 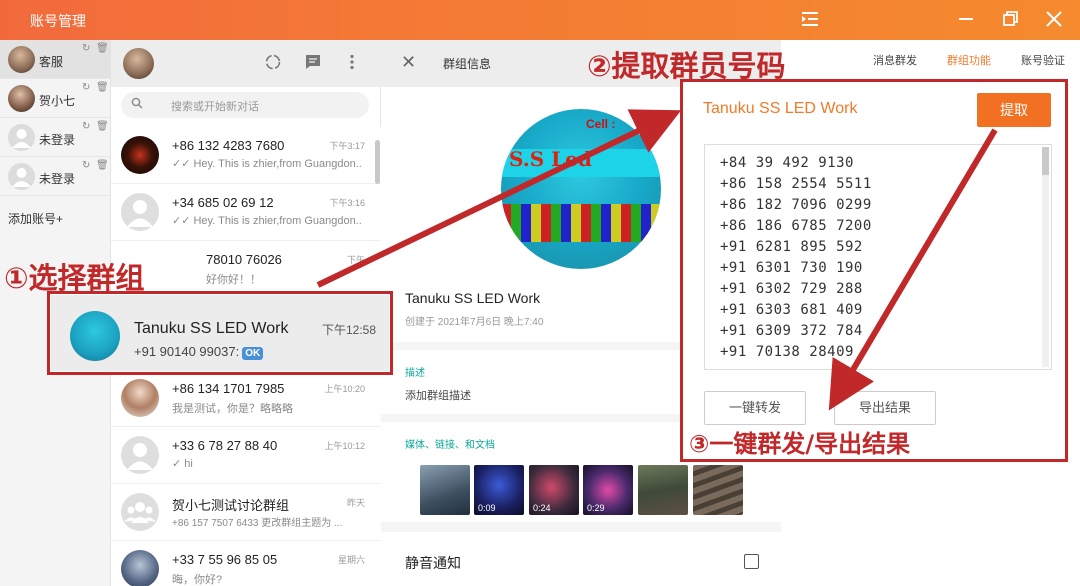 I want to click on member-number: +86 182 7096 0299, so click(x=796, y=205).